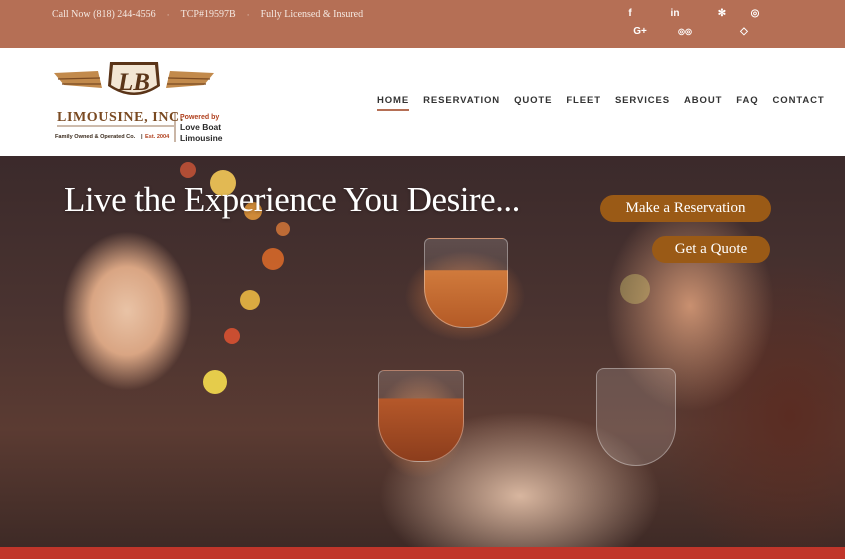 This screenshot has height=559, width=845. I want to click on partner-name-line2: Limousine, so click(201, 138).